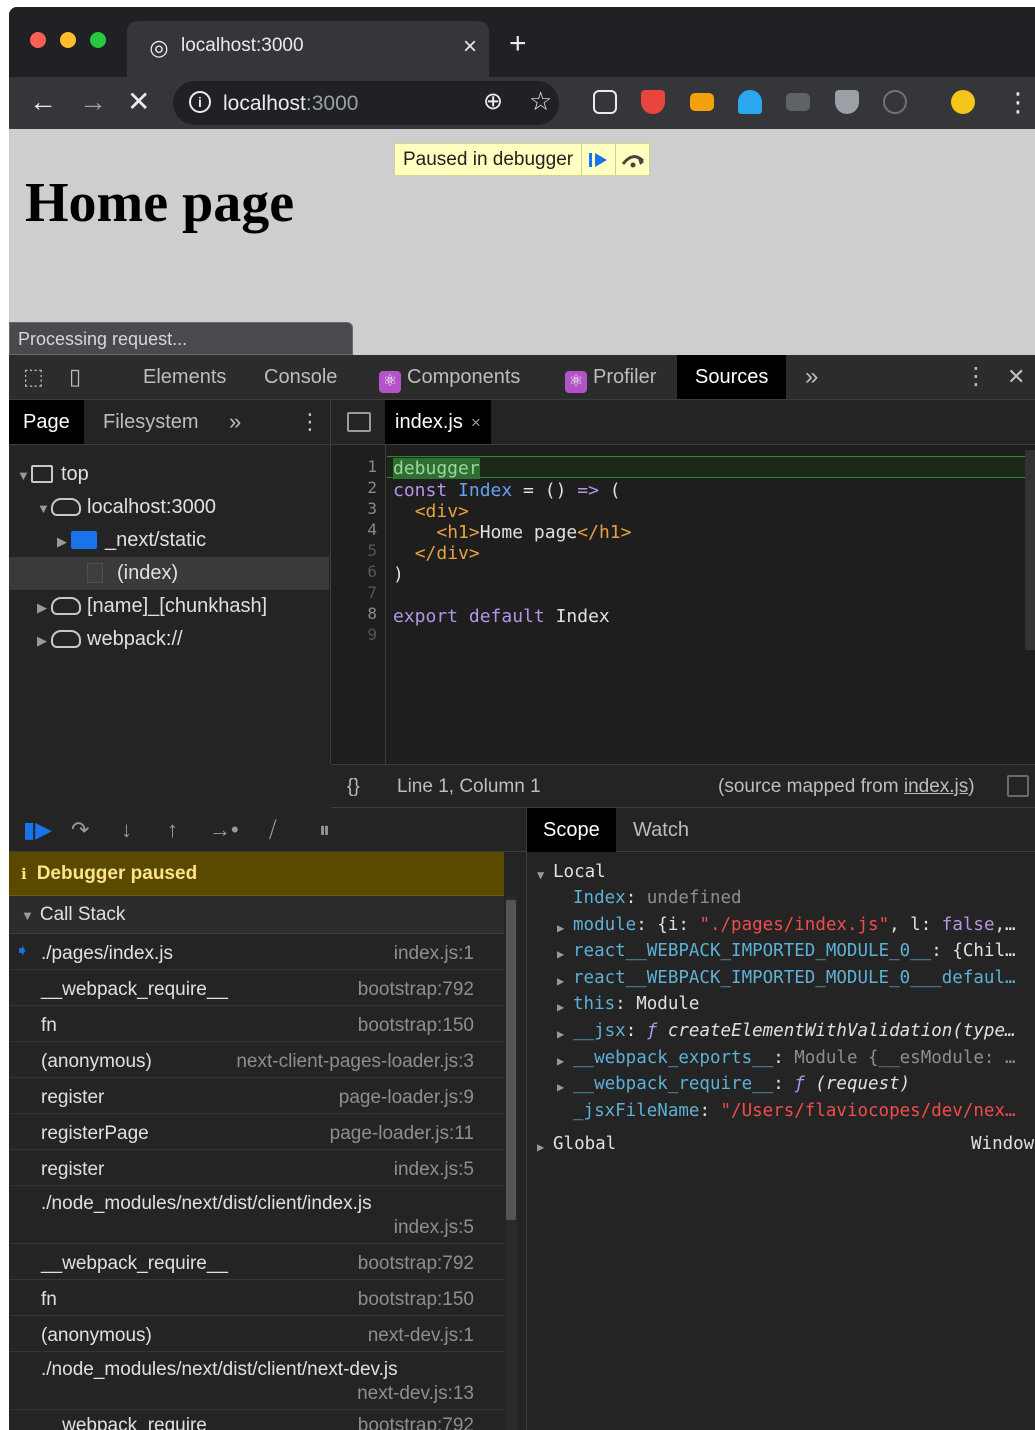  Describe the element at coordinates (46, 422) in the screenshot. I see `tab-page: Page` at that location.